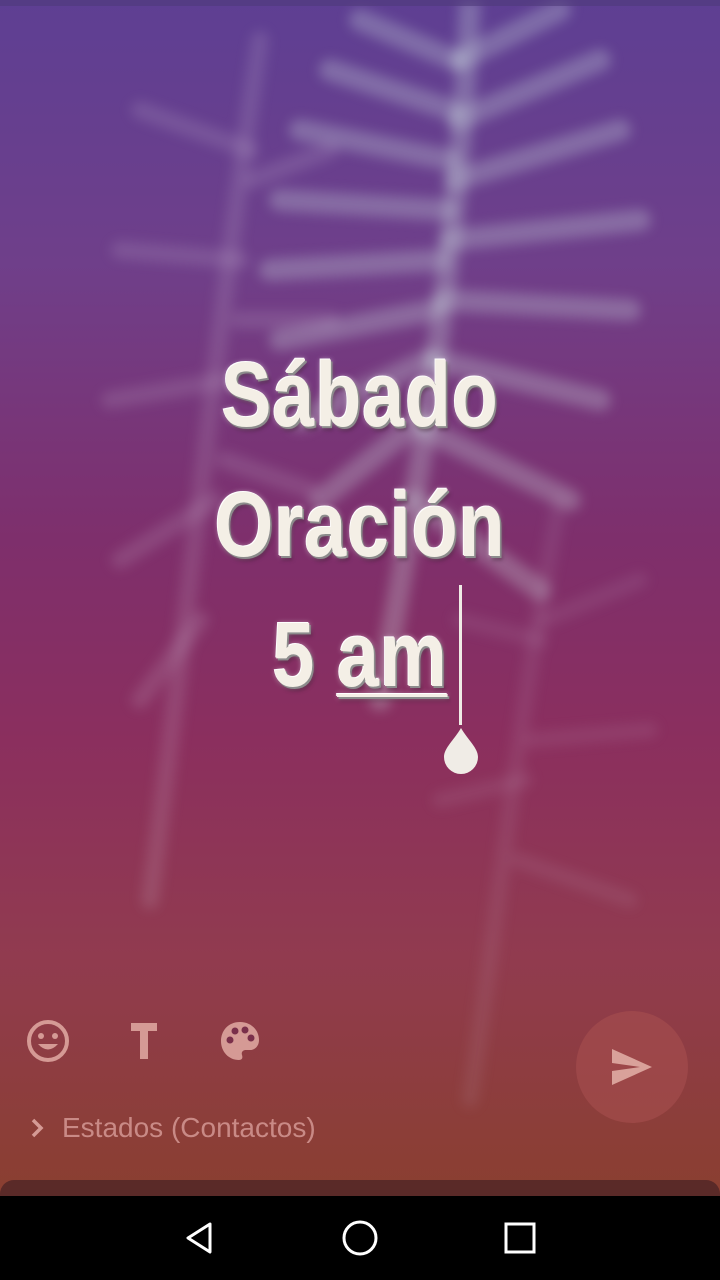 The height and width of the screenshot is (1280, 720). What do you see at coordinates (48, 1041) in the screenshot?
I see `emoji-smile-icon` at bounding box center [48, 1041].